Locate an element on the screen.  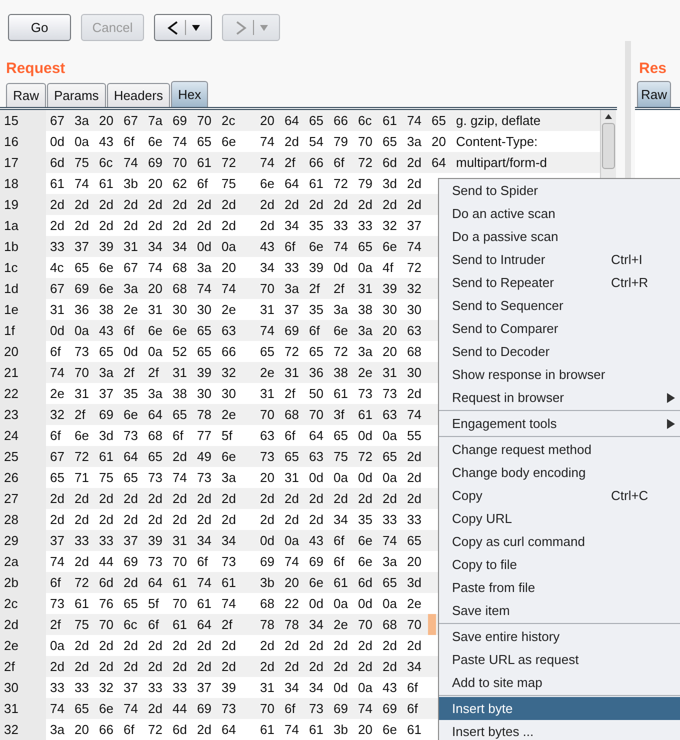
panel-title: Res is located at coordinates (653, 69).